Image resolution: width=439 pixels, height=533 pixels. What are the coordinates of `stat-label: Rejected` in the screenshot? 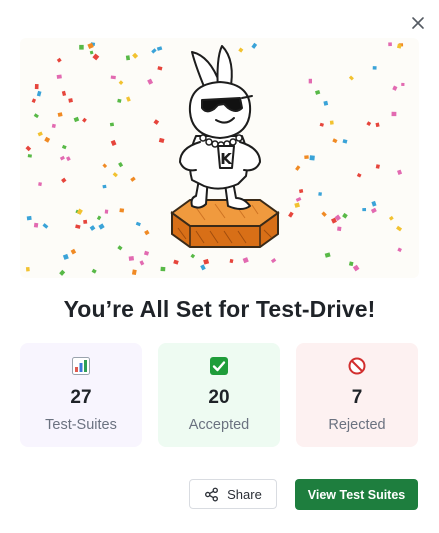 It's located at (357, 425).